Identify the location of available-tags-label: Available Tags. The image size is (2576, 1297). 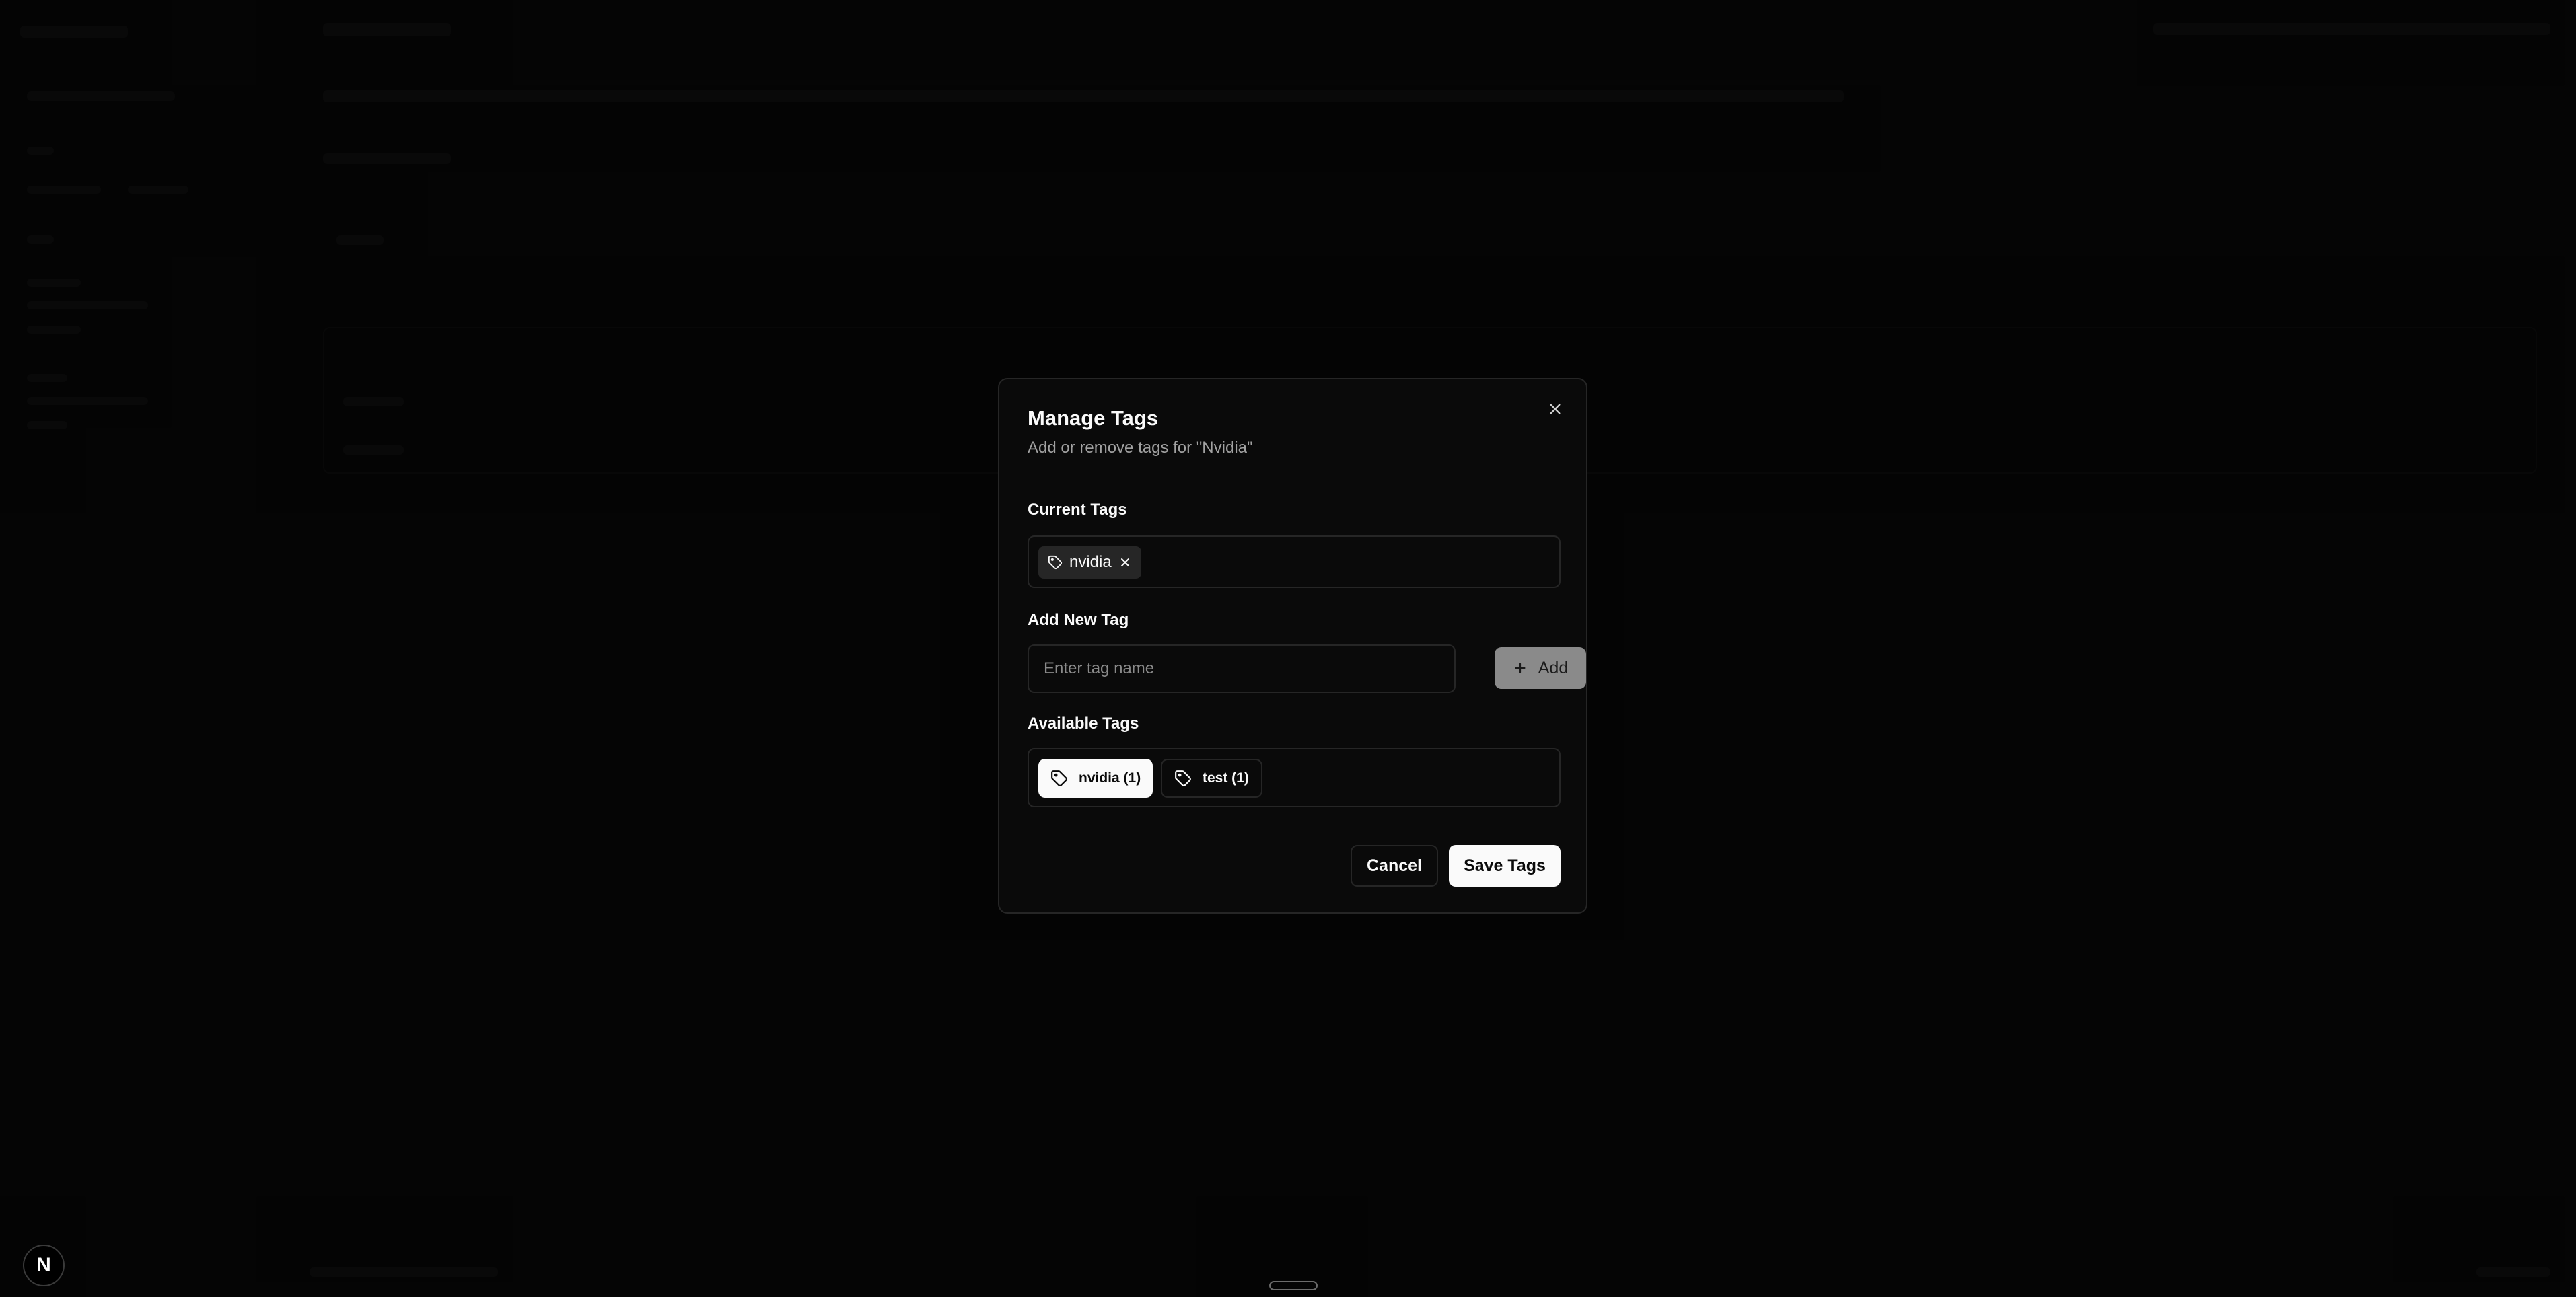
(1083, 723).